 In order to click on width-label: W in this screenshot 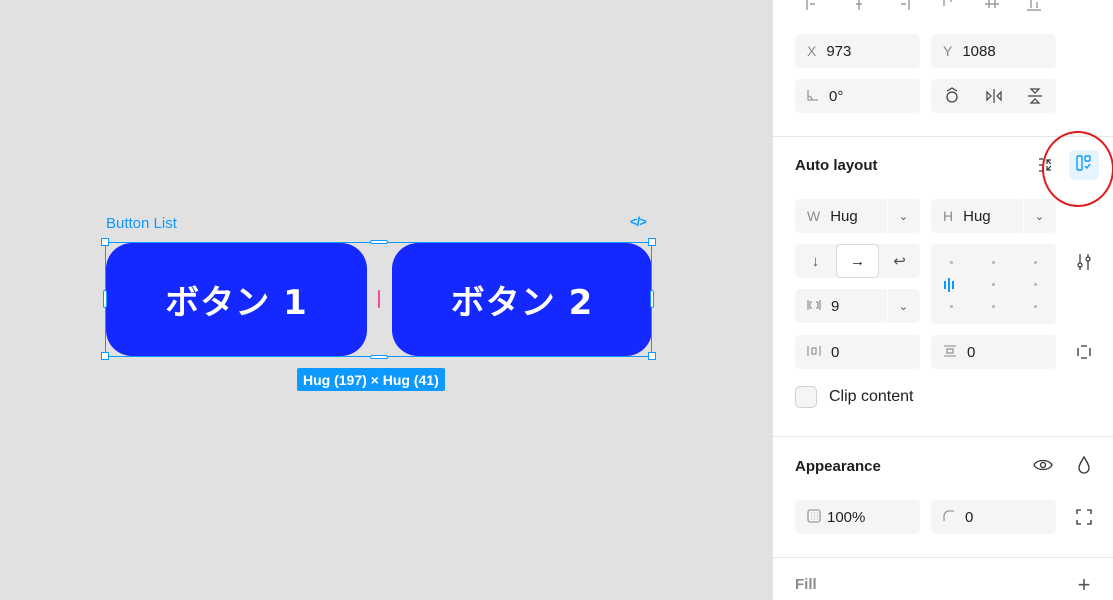, I will do `click(814, 216)`.